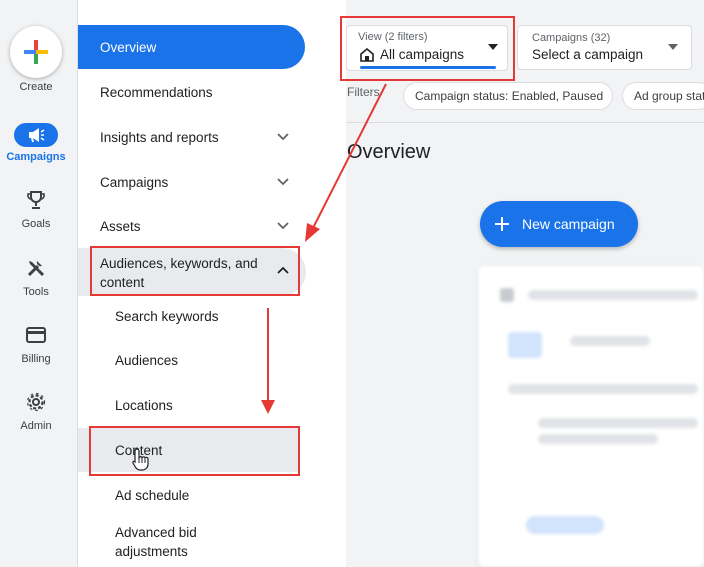  Describe the element at coordinates (312, 232) in the screenshot. I see `annotation-arrowhead-diagonal` at that location.